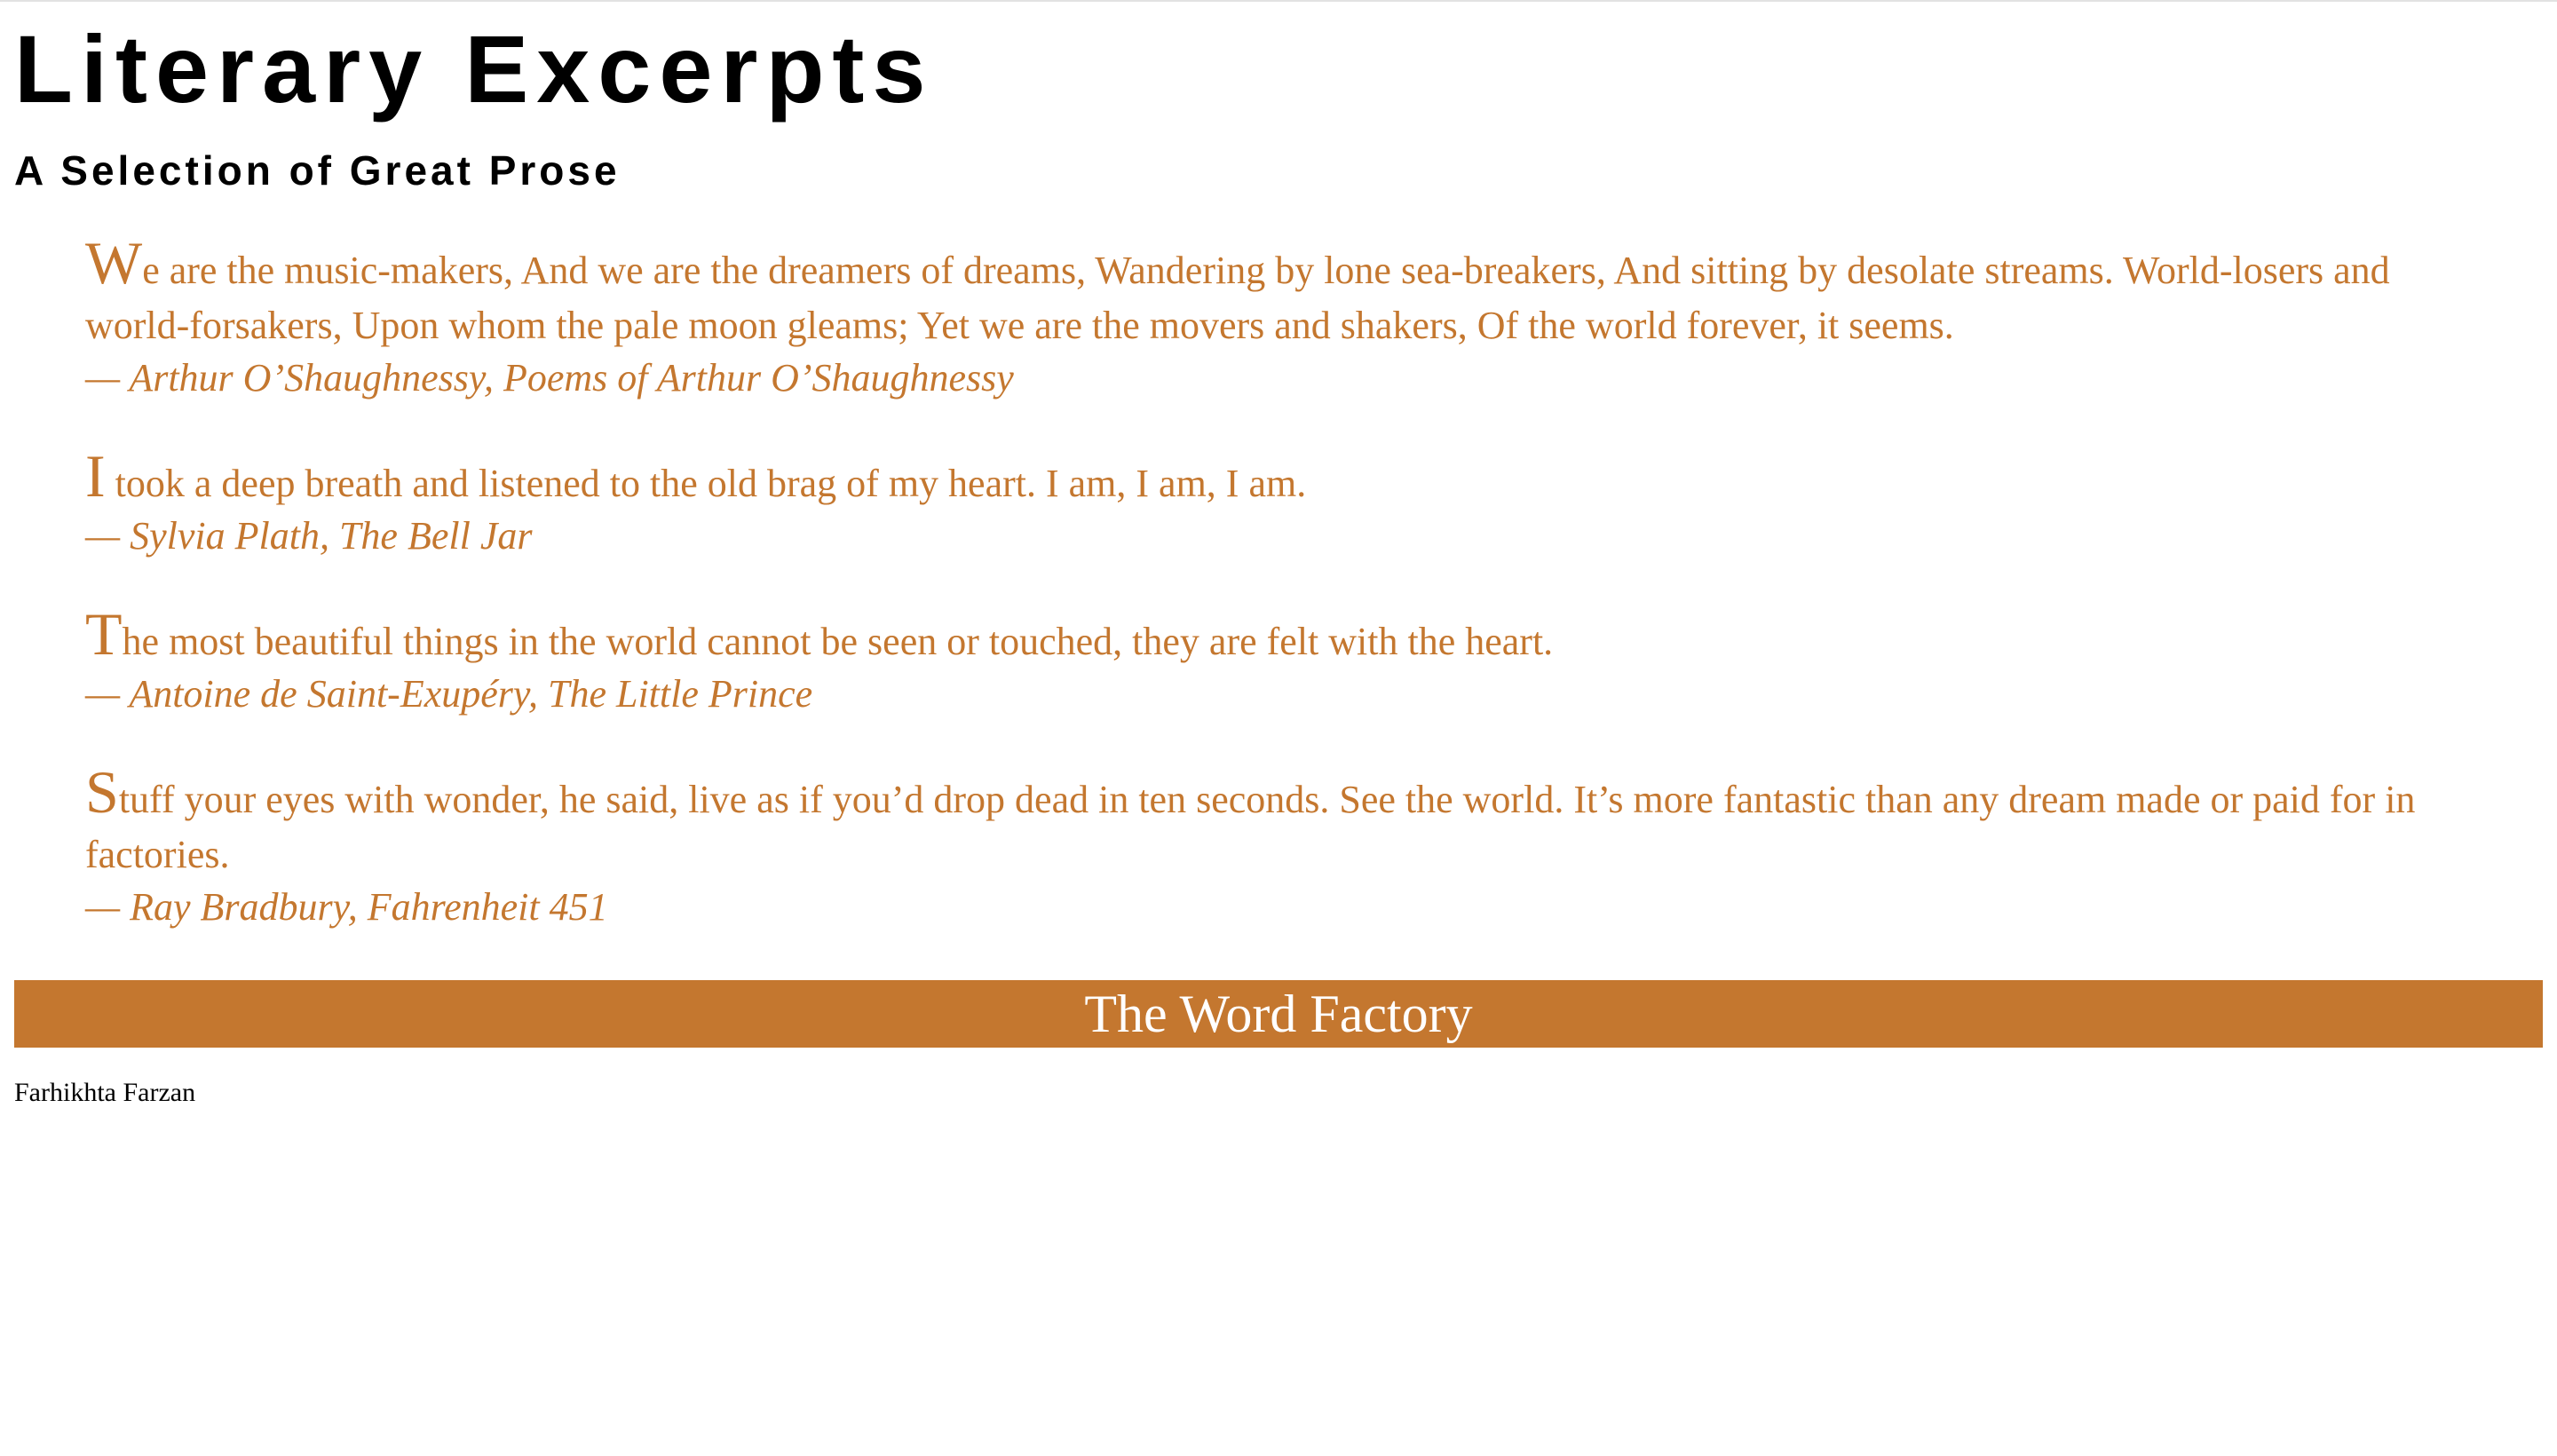 The height and width of the screenshot is (1456, 2557). Describe the element at coordinates (309, 536) in the screenshot. I see `quote-attribution: — Sylvia Plath, The Bell Jar` at that location.